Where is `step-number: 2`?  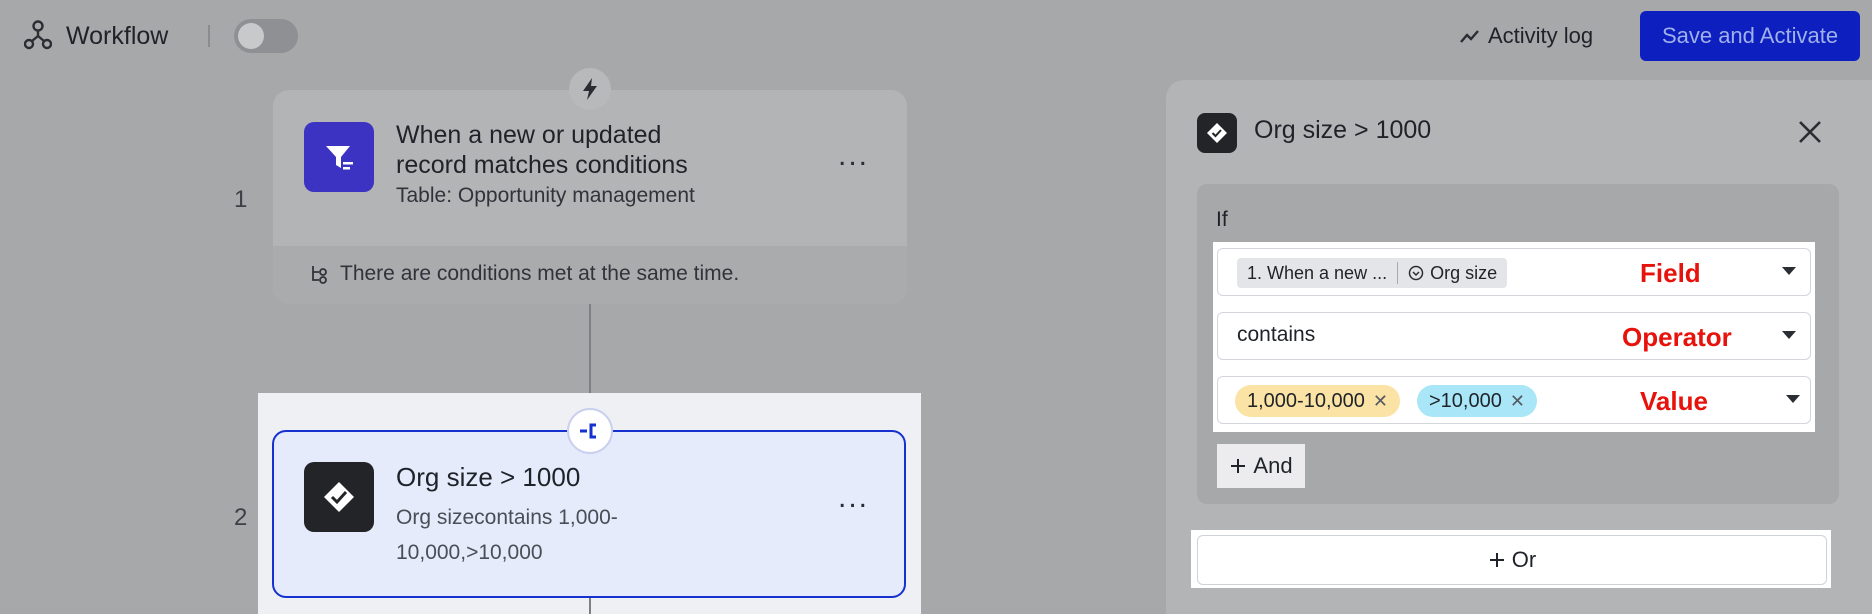
step-number: 2 is located at coordinates (241, 517).